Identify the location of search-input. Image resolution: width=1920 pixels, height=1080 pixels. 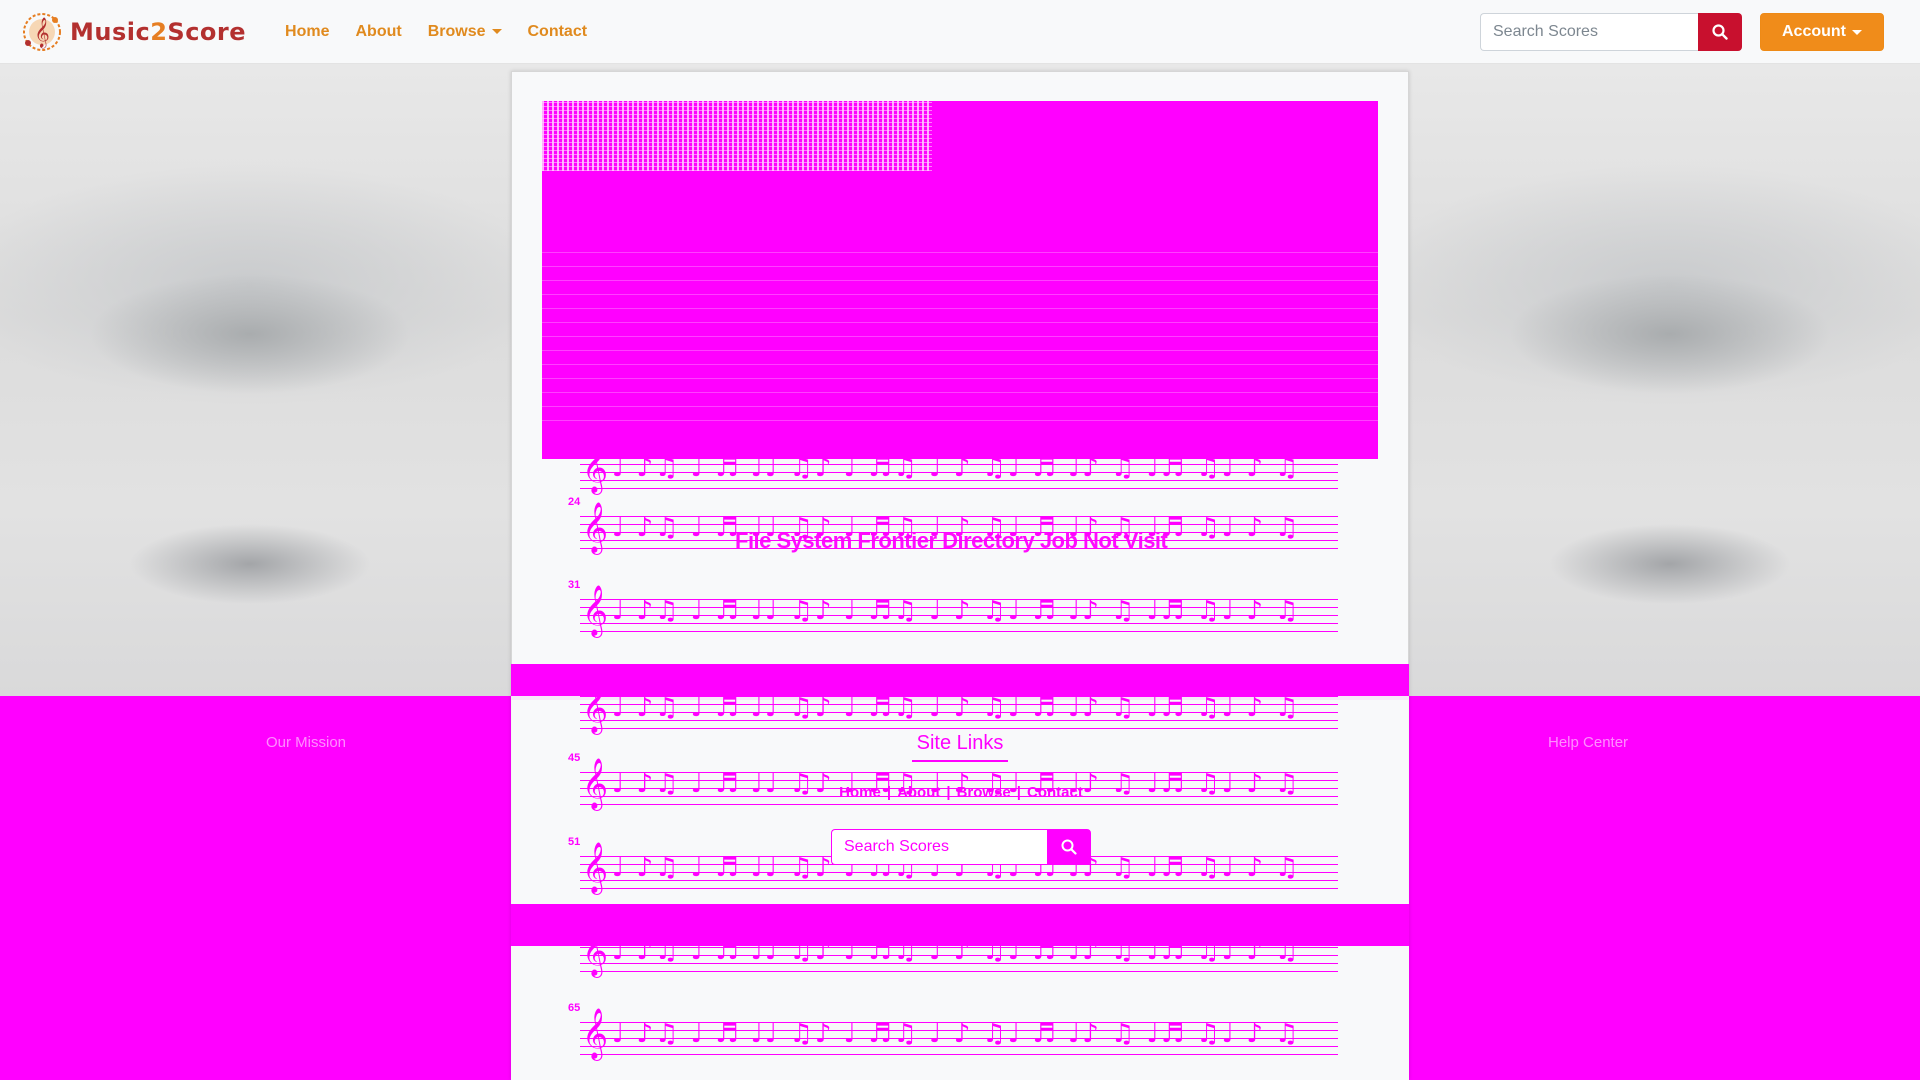
(1589, 32).